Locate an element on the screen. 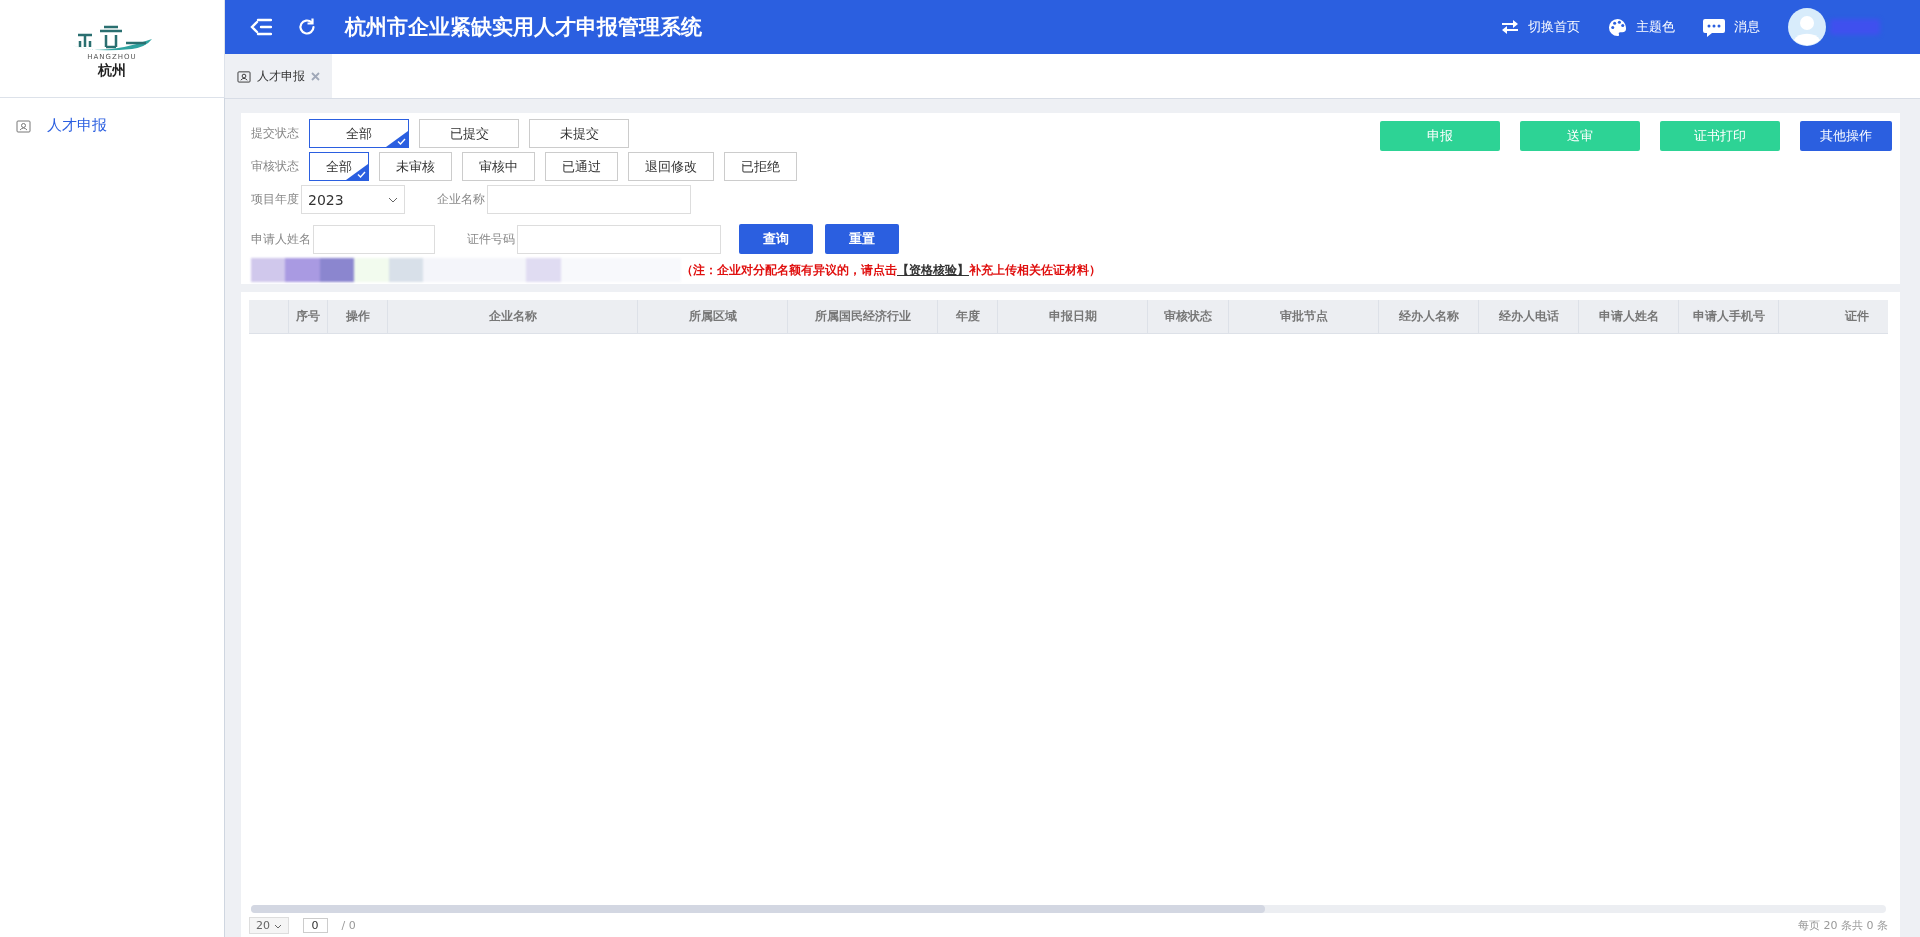 The height and width of the screenshot is (937, 1920). horizontal-scrollbar is located at coordinates (1068, 909).